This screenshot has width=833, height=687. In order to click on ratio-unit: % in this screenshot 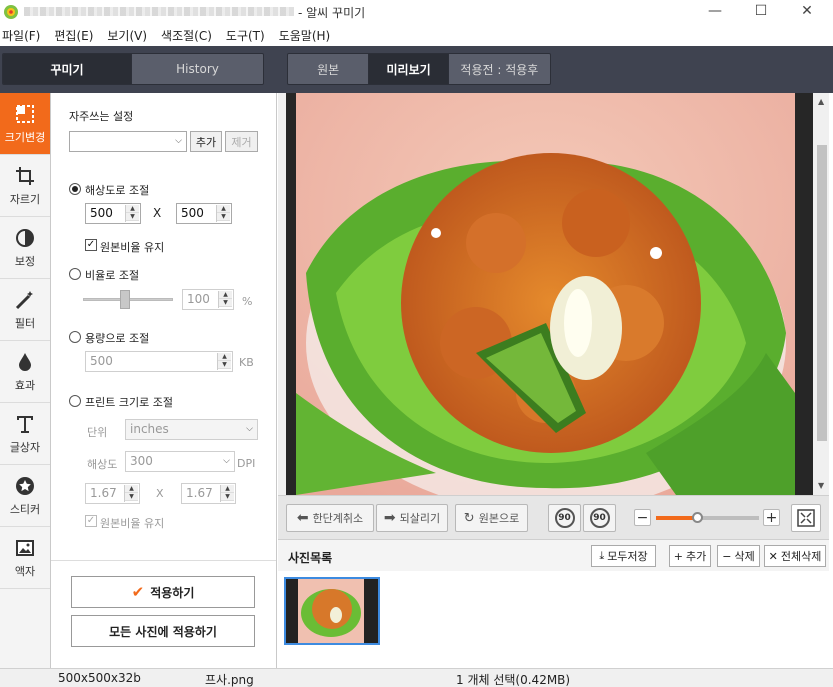, I will do `click(247, 301)`.